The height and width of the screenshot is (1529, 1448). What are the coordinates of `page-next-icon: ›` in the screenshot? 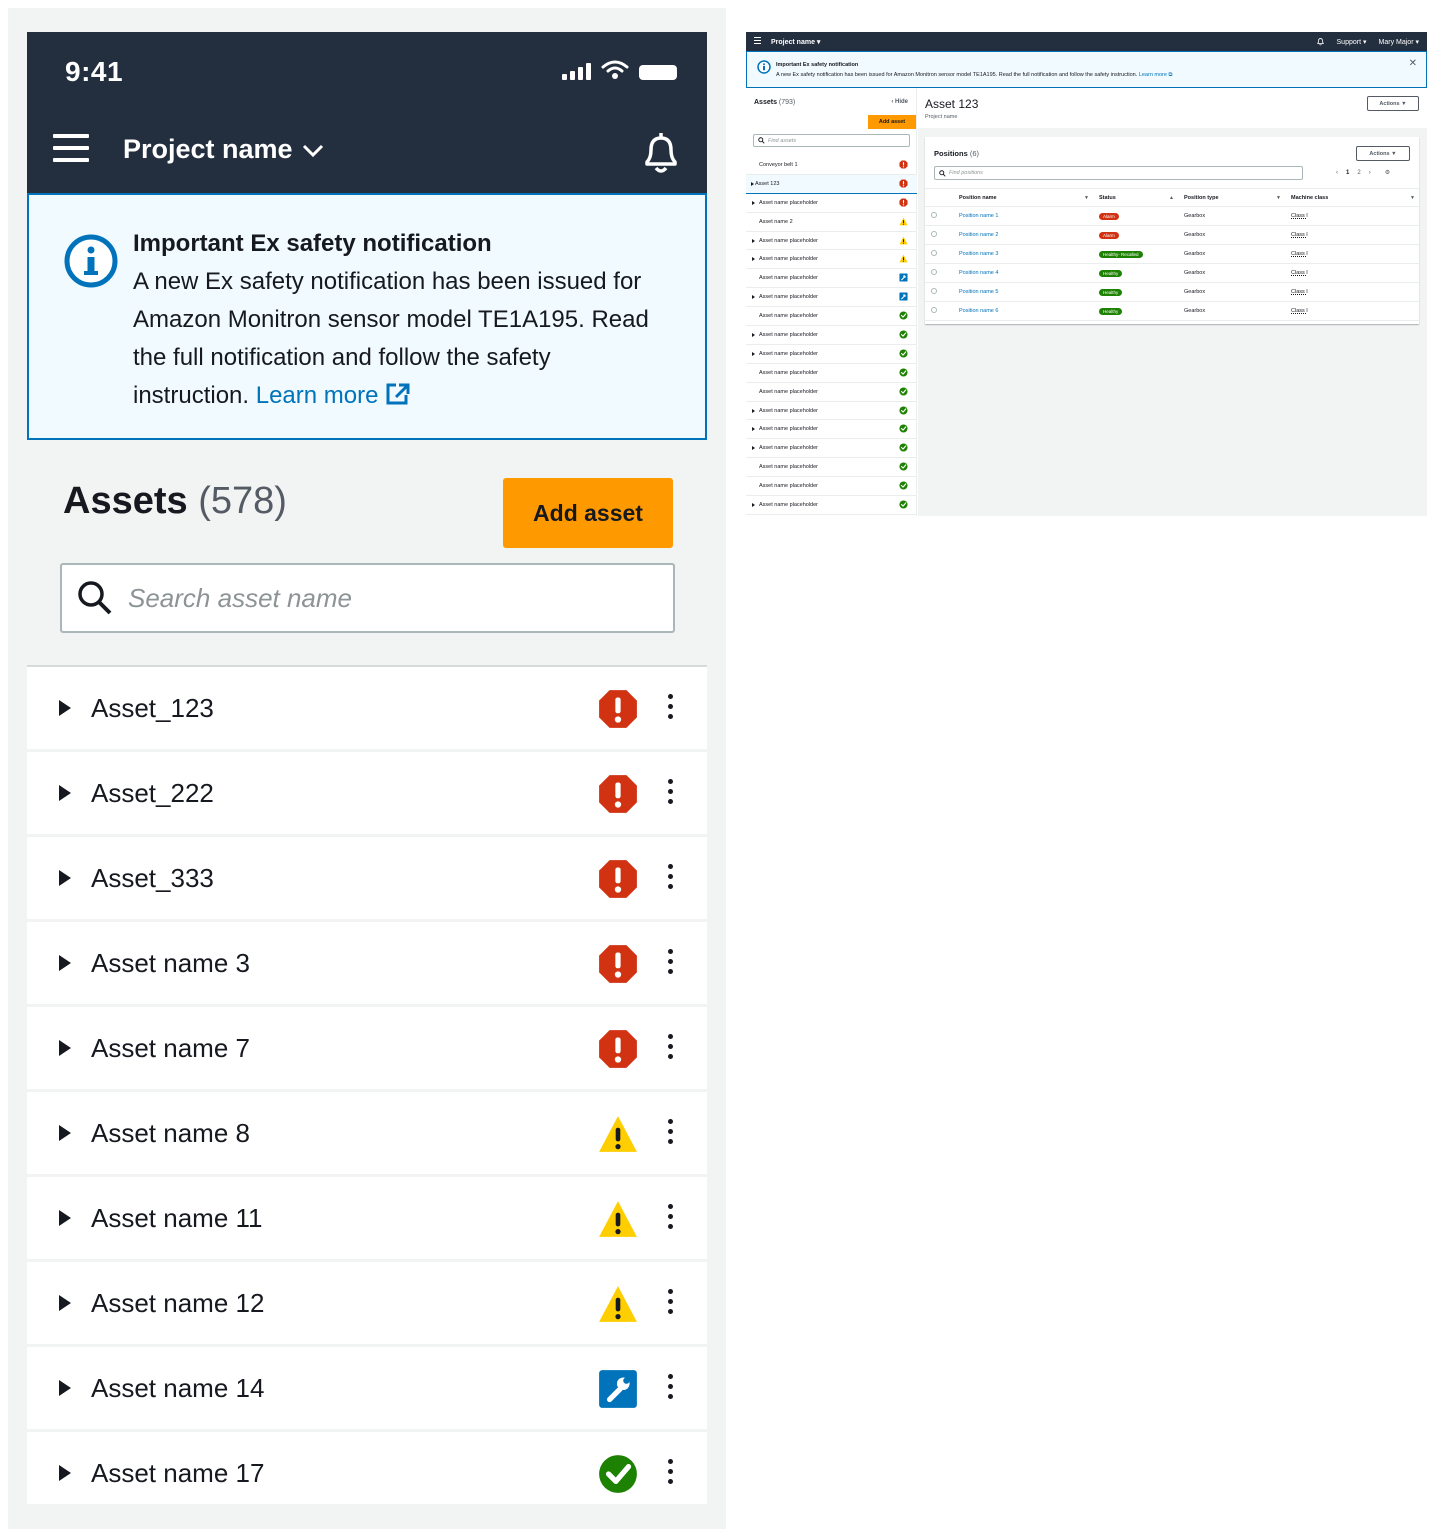 It's located at (1370, 173).